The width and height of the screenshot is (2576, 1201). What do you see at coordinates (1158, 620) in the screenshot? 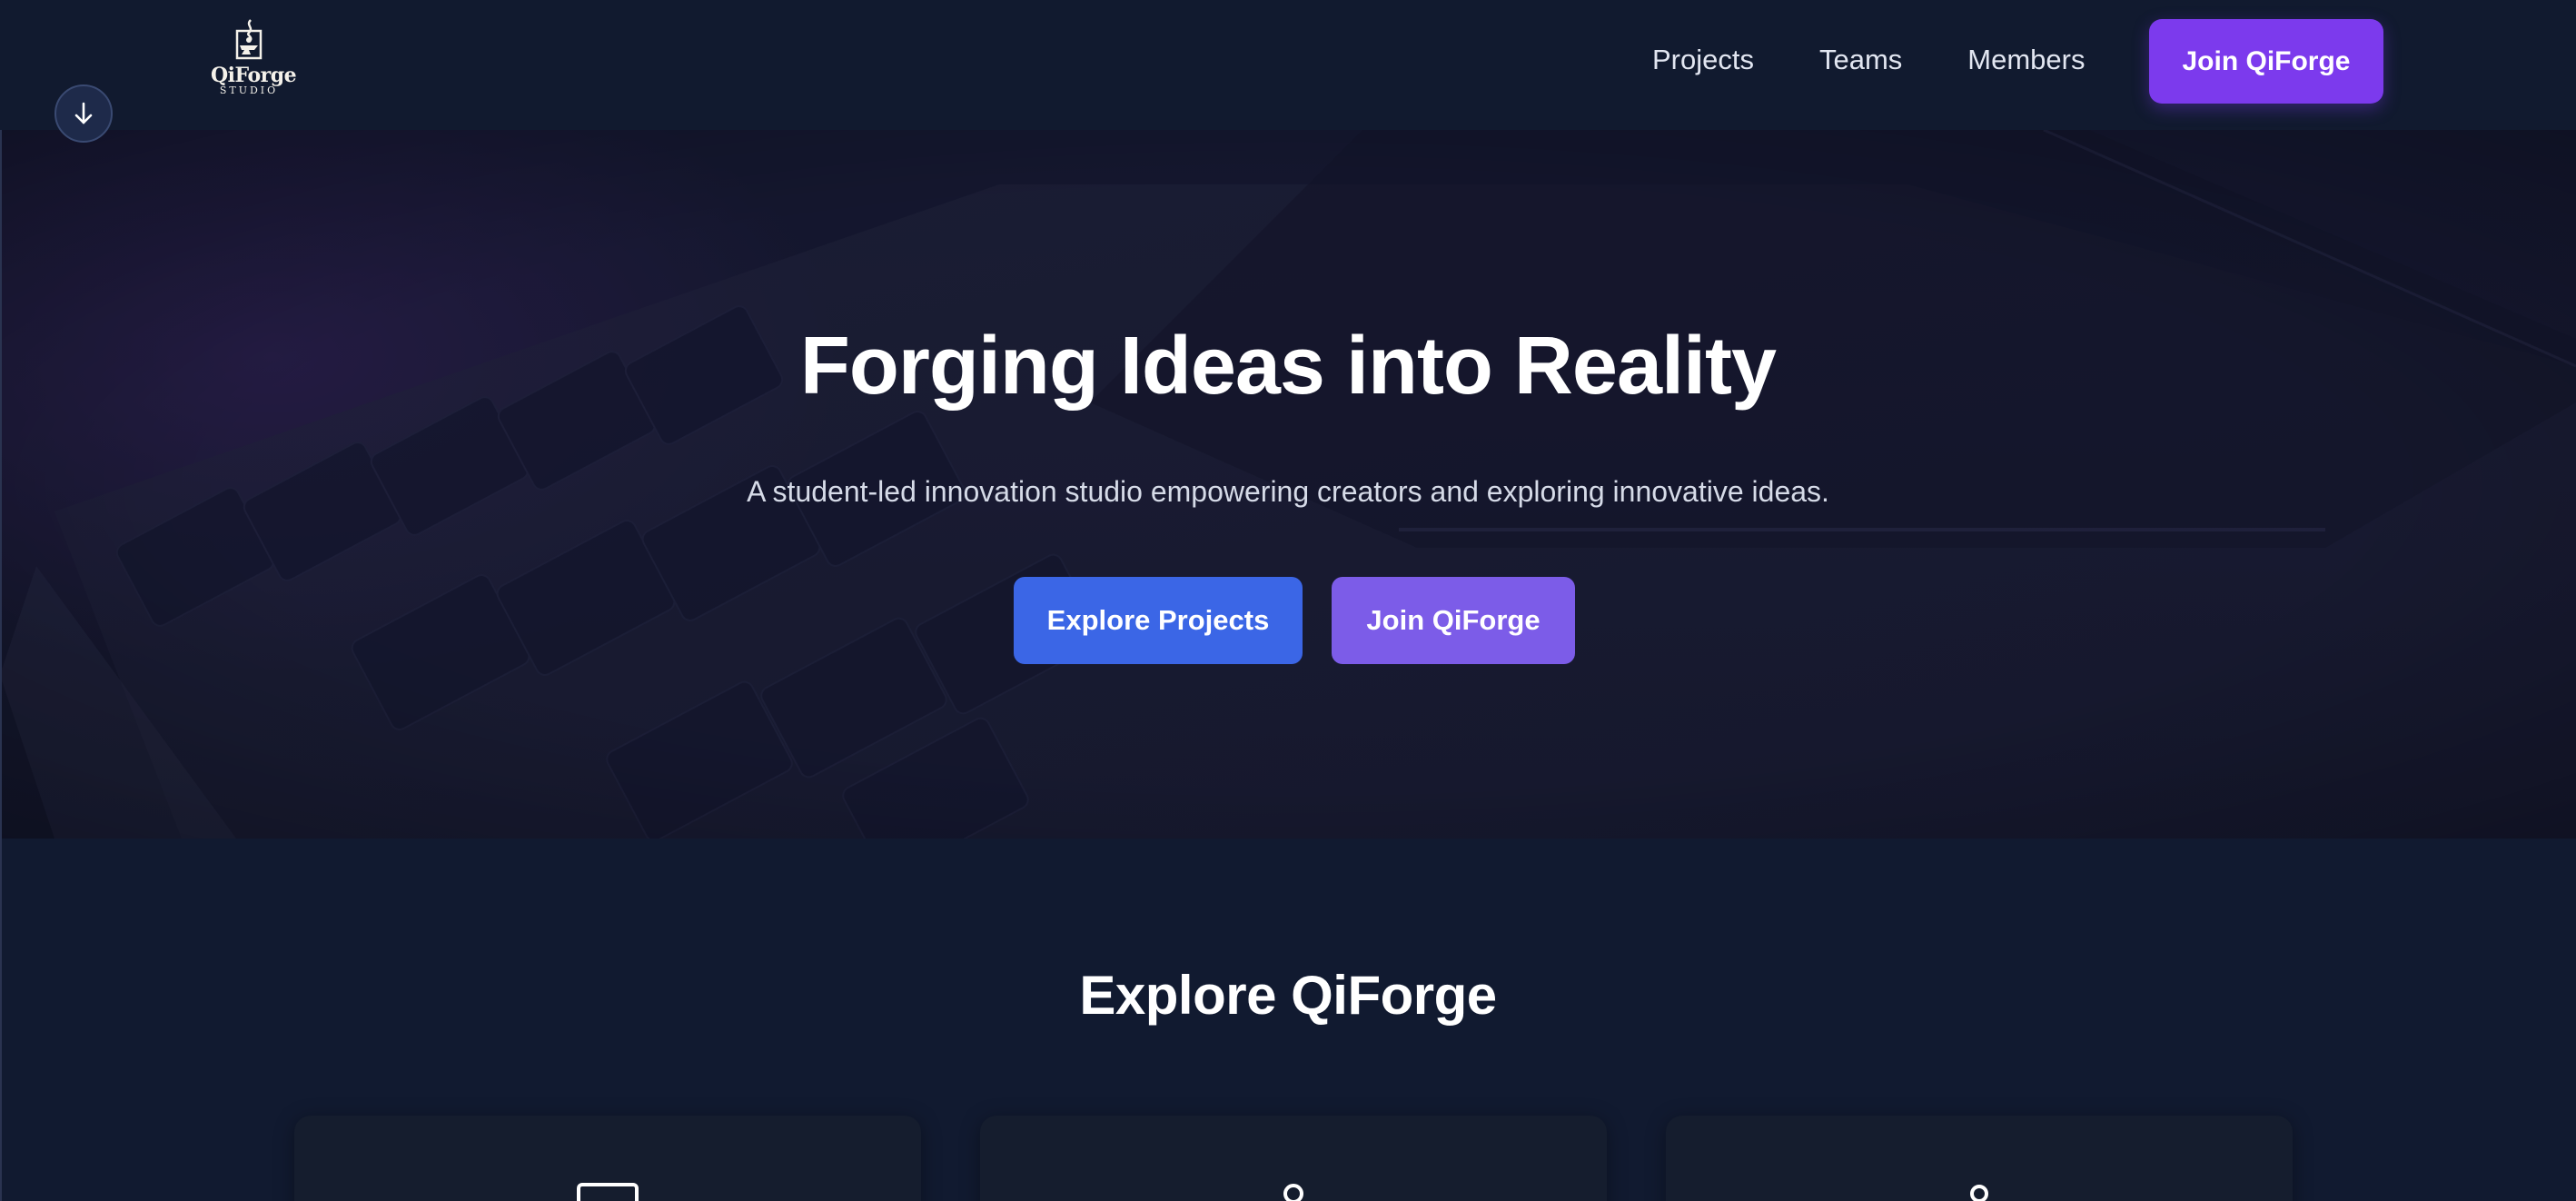
I see `explore-projects-button: Explore Projects` at bounding box center [1158, 620].